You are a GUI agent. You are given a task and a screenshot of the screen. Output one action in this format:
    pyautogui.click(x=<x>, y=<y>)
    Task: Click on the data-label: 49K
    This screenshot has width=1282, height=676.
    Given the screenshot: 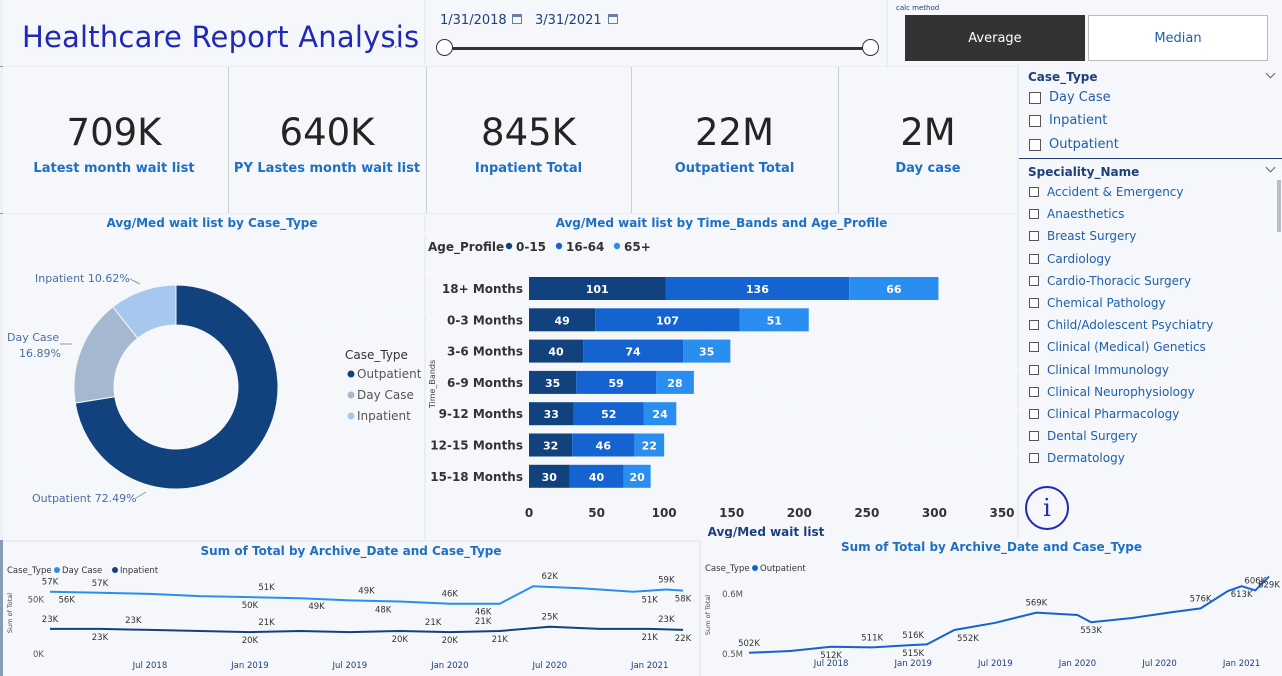 What is the action you would take?
    pyautogui.click(x=366, y=591)
    